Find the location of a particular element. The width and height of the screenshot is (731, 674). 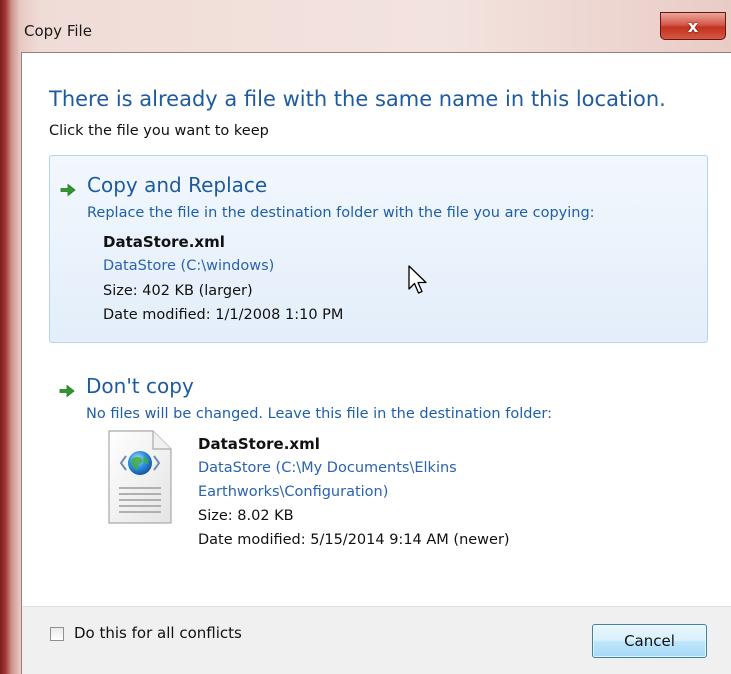

file-size: Size: 8.02 KB is located at coordinates (246, 516).